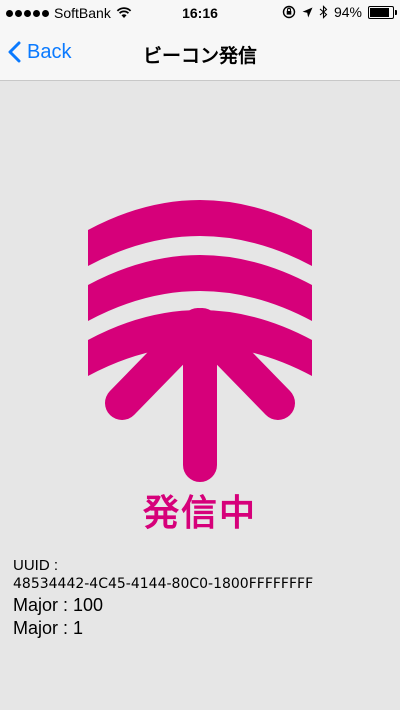  What do you see at coordinates (163, 584) in the screenshot?
I see `uuid-value: 48534442-4C45-4144-80C0-1800FFFFFFFF` at bounding box center [163, 584].